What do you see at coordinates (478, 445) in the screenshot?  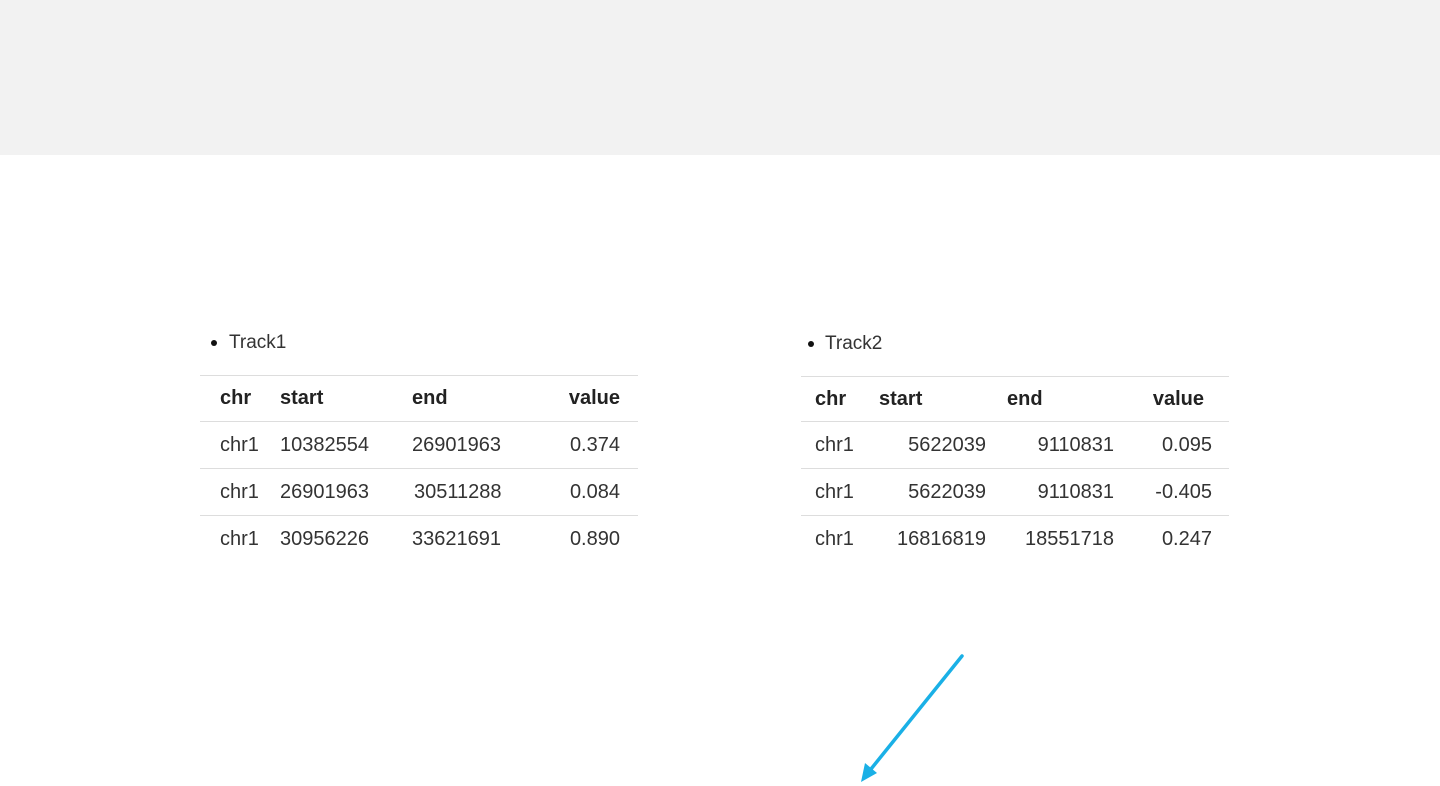 I see `cell-end: 26901963` at bounding box center [478, 445].